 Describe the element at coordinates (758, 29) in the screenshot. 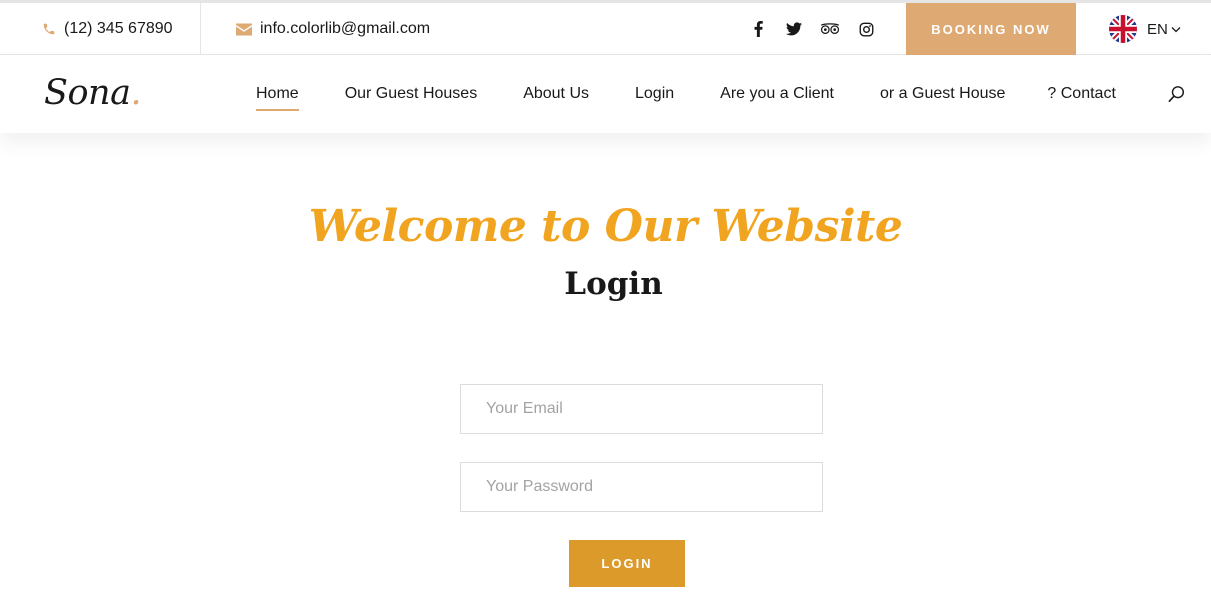

I see `facebook-icon` at that location.